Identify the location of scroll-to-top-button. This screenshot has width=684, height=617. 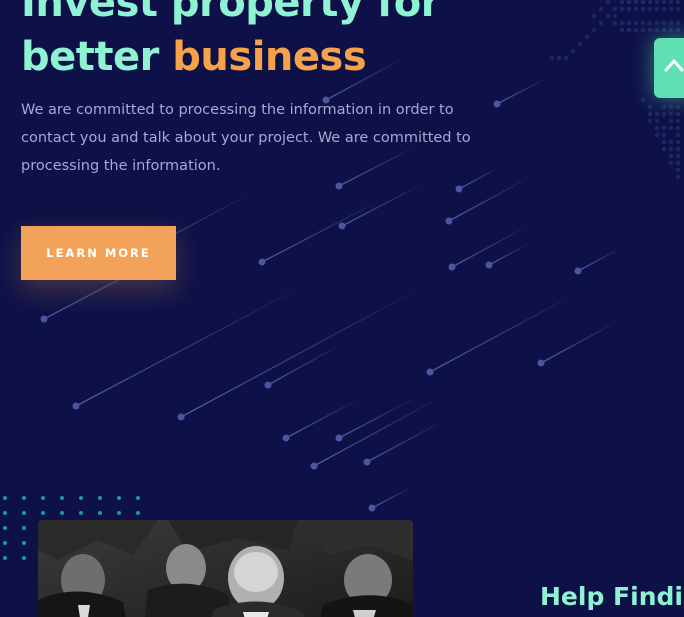
(669, 68).